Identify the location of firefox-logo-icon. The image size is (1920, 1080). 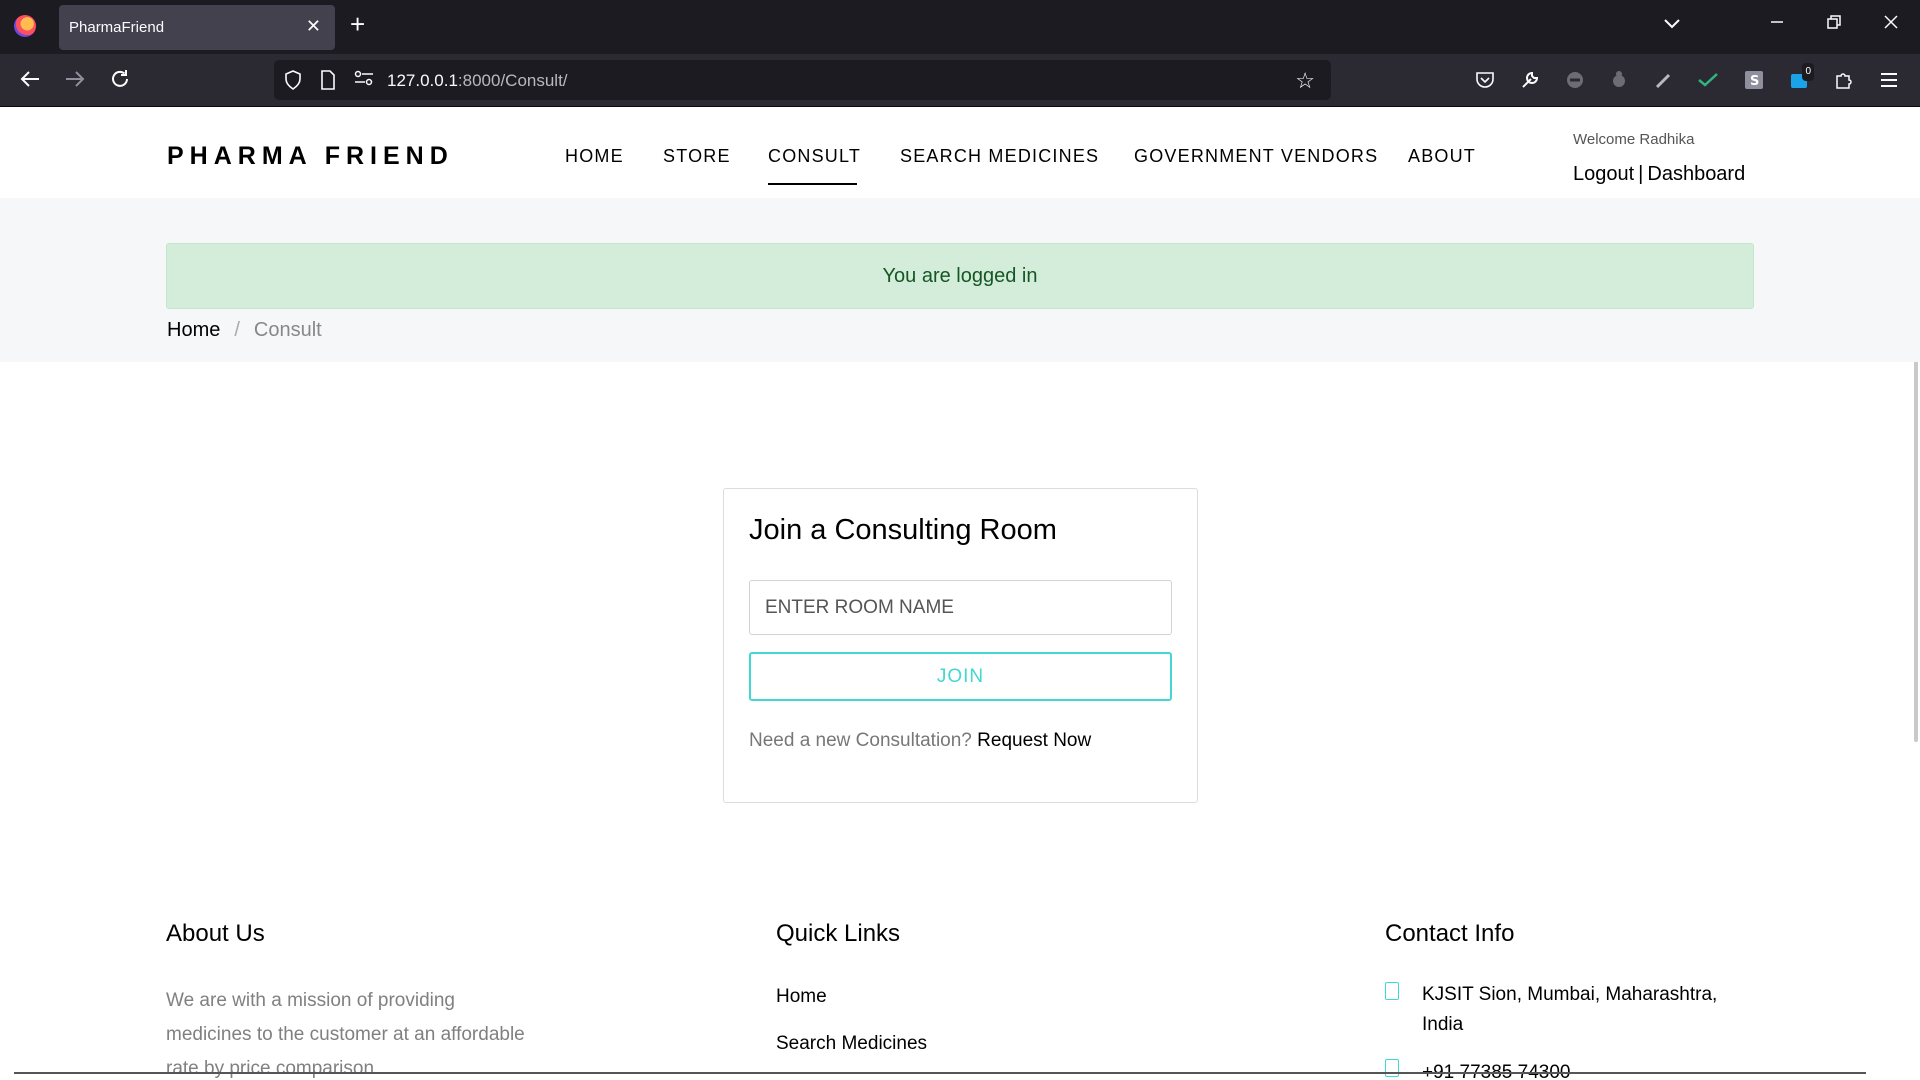
(25, 26).